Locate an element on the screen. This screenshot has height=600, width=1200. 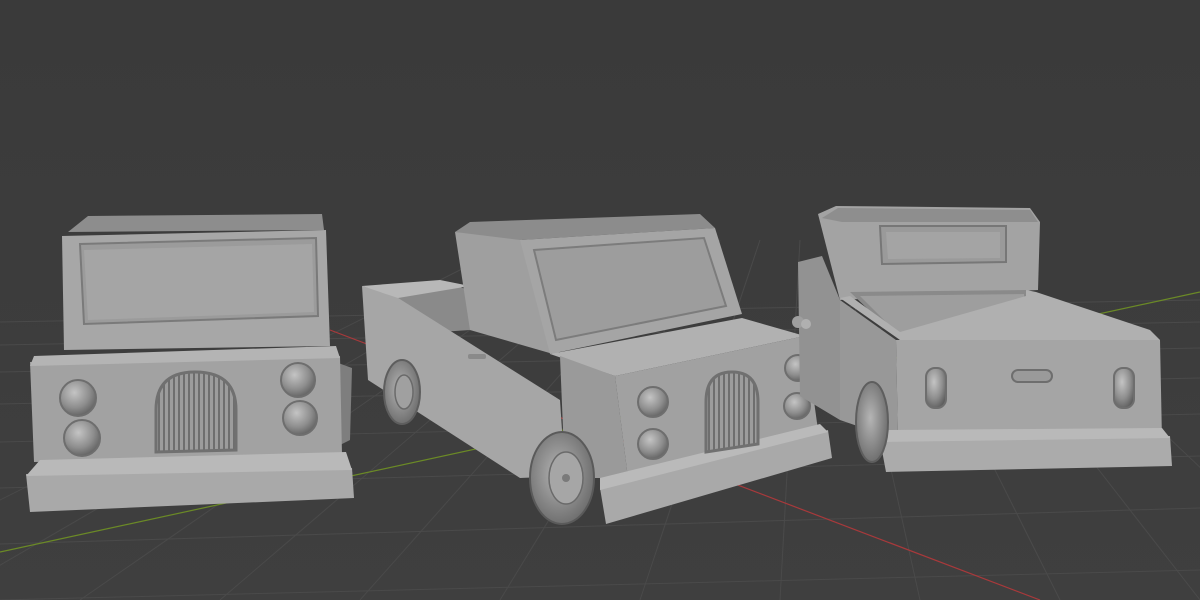
wheel-icon is located at coordinates (872, 422).